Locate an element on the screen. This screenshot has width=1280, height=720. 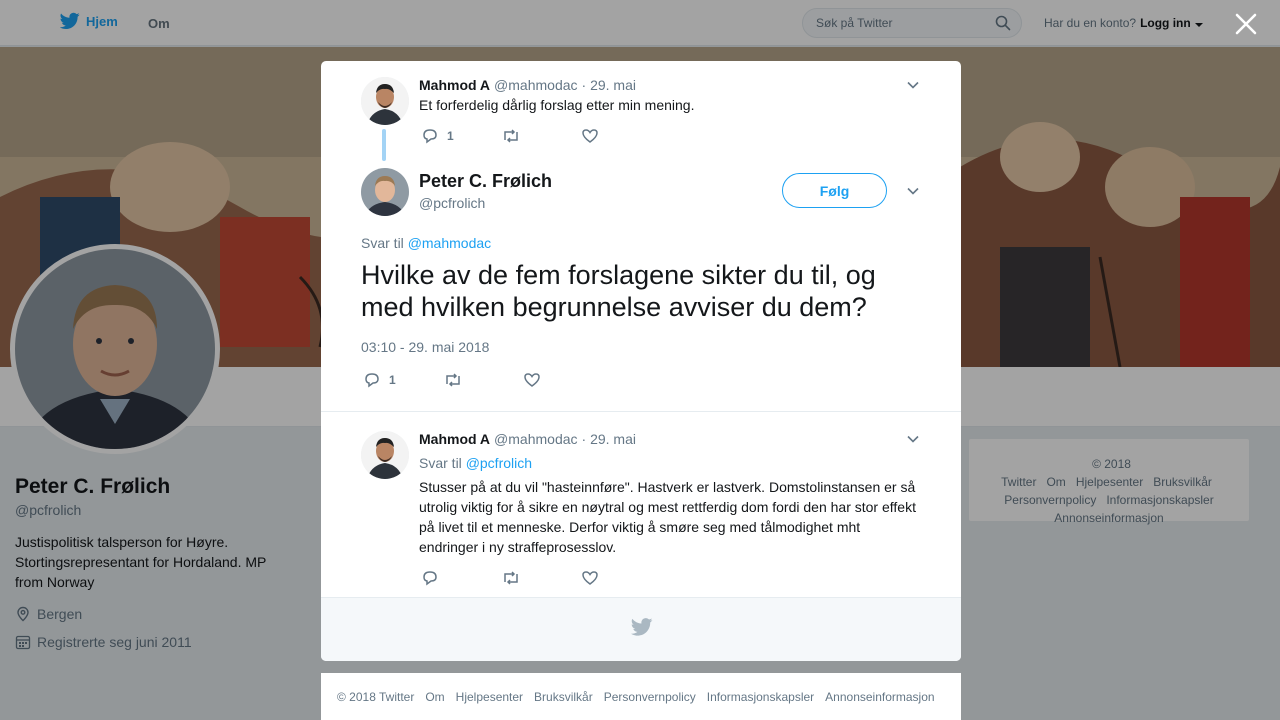
follow-button: Følg is located at coordinates (834, 190).